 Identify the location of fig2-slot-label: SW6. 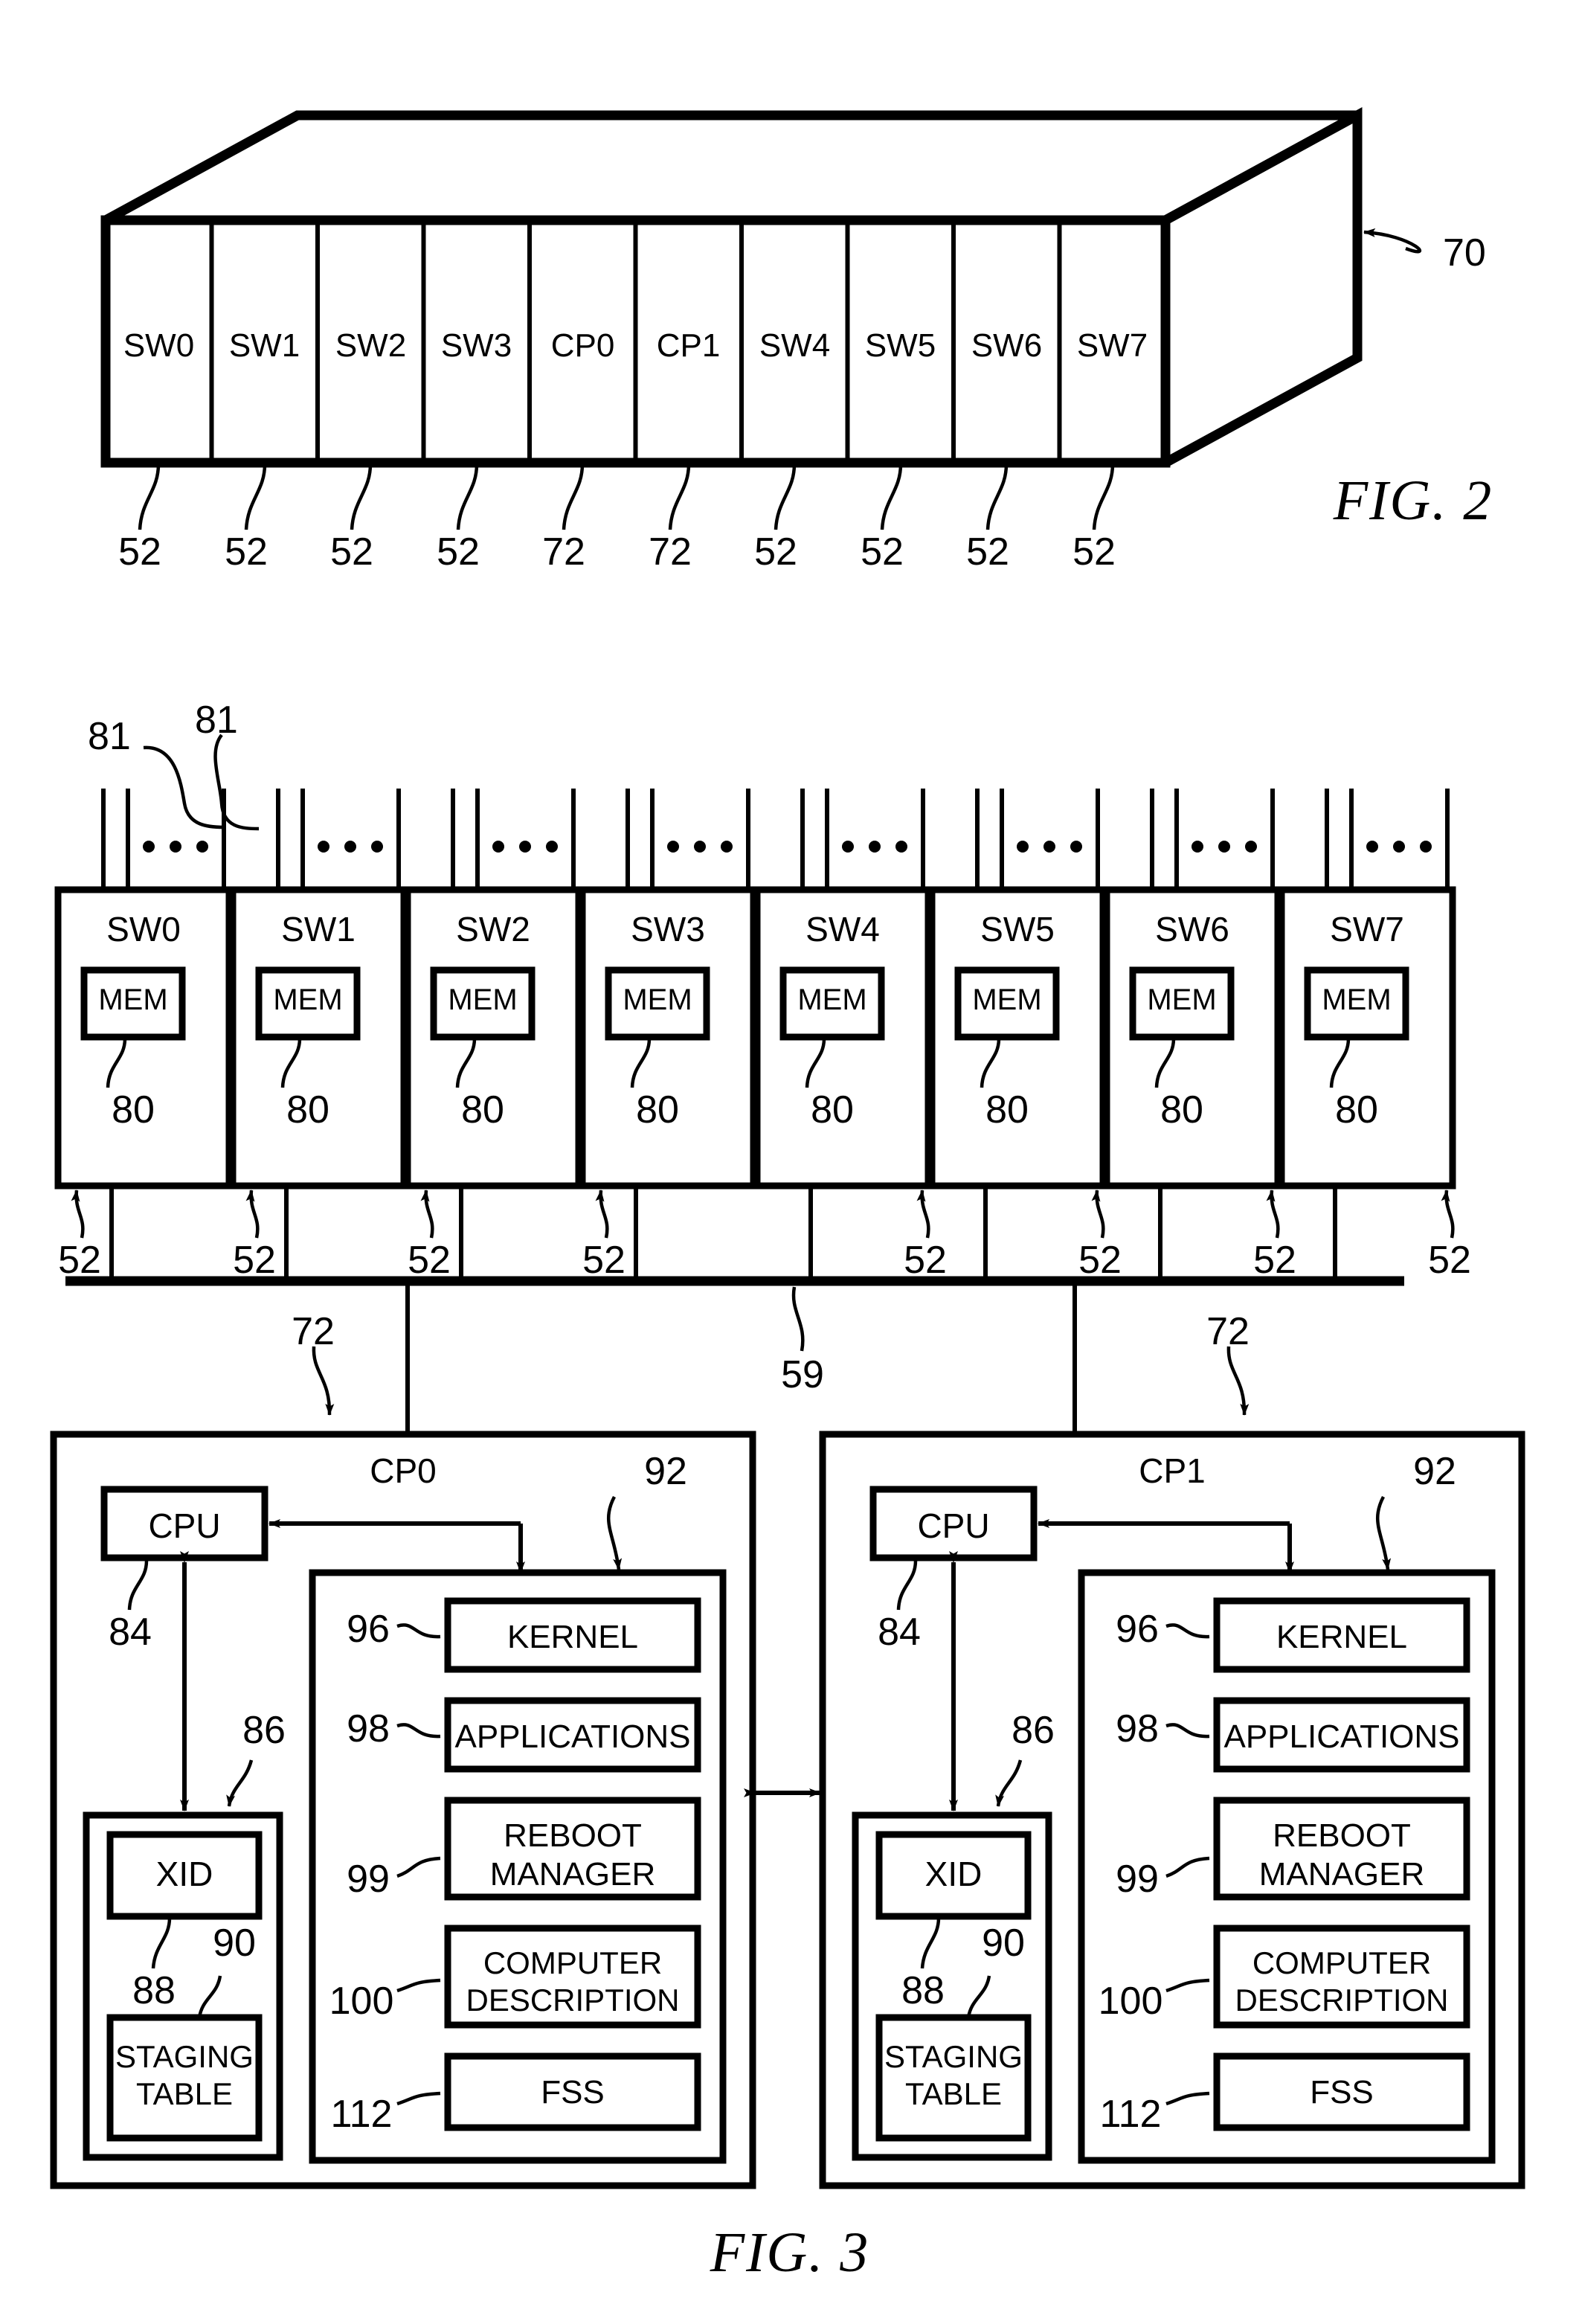
(1007, 345).